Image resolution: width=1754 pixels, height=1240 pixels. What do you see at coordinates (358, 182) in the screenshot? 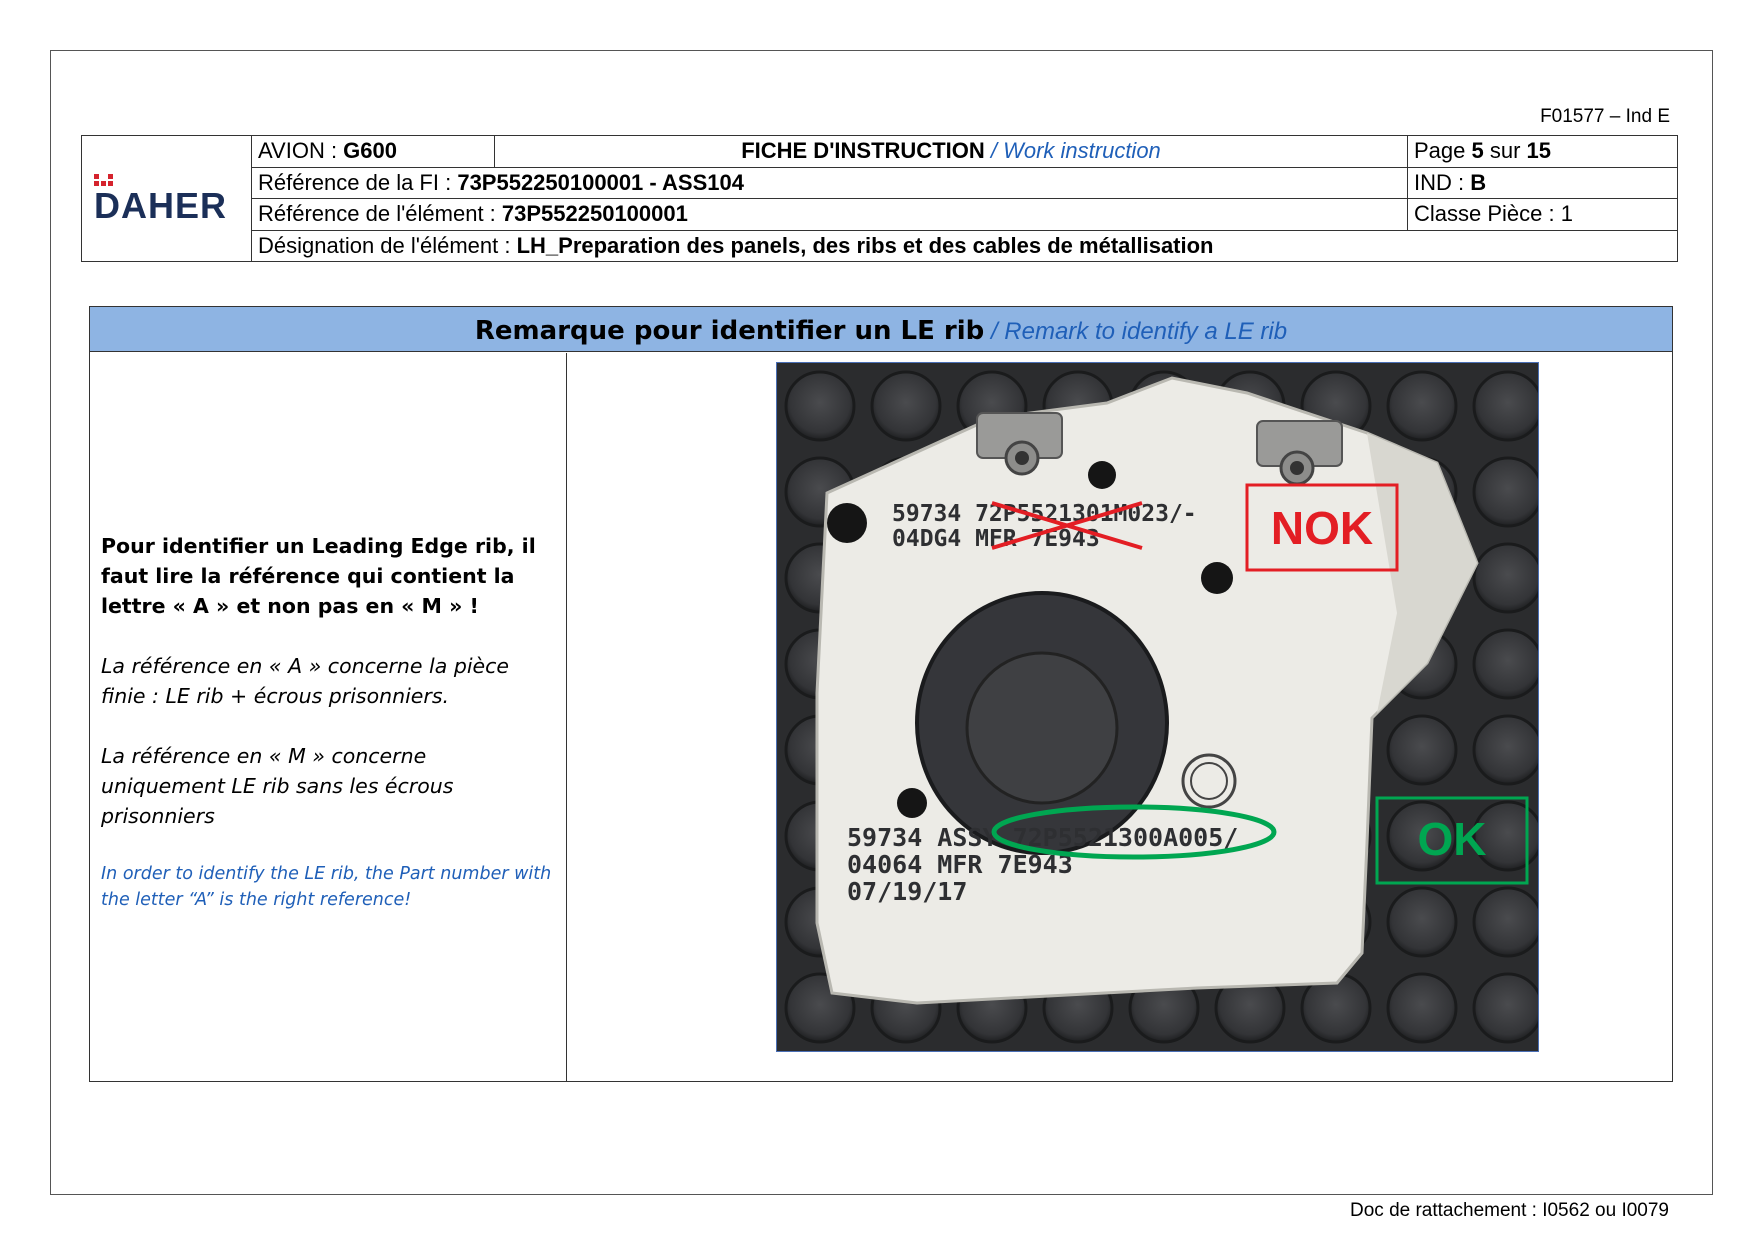
I see `ref-fi-label: Référence de la FI :` at bounding box center [358, 182].